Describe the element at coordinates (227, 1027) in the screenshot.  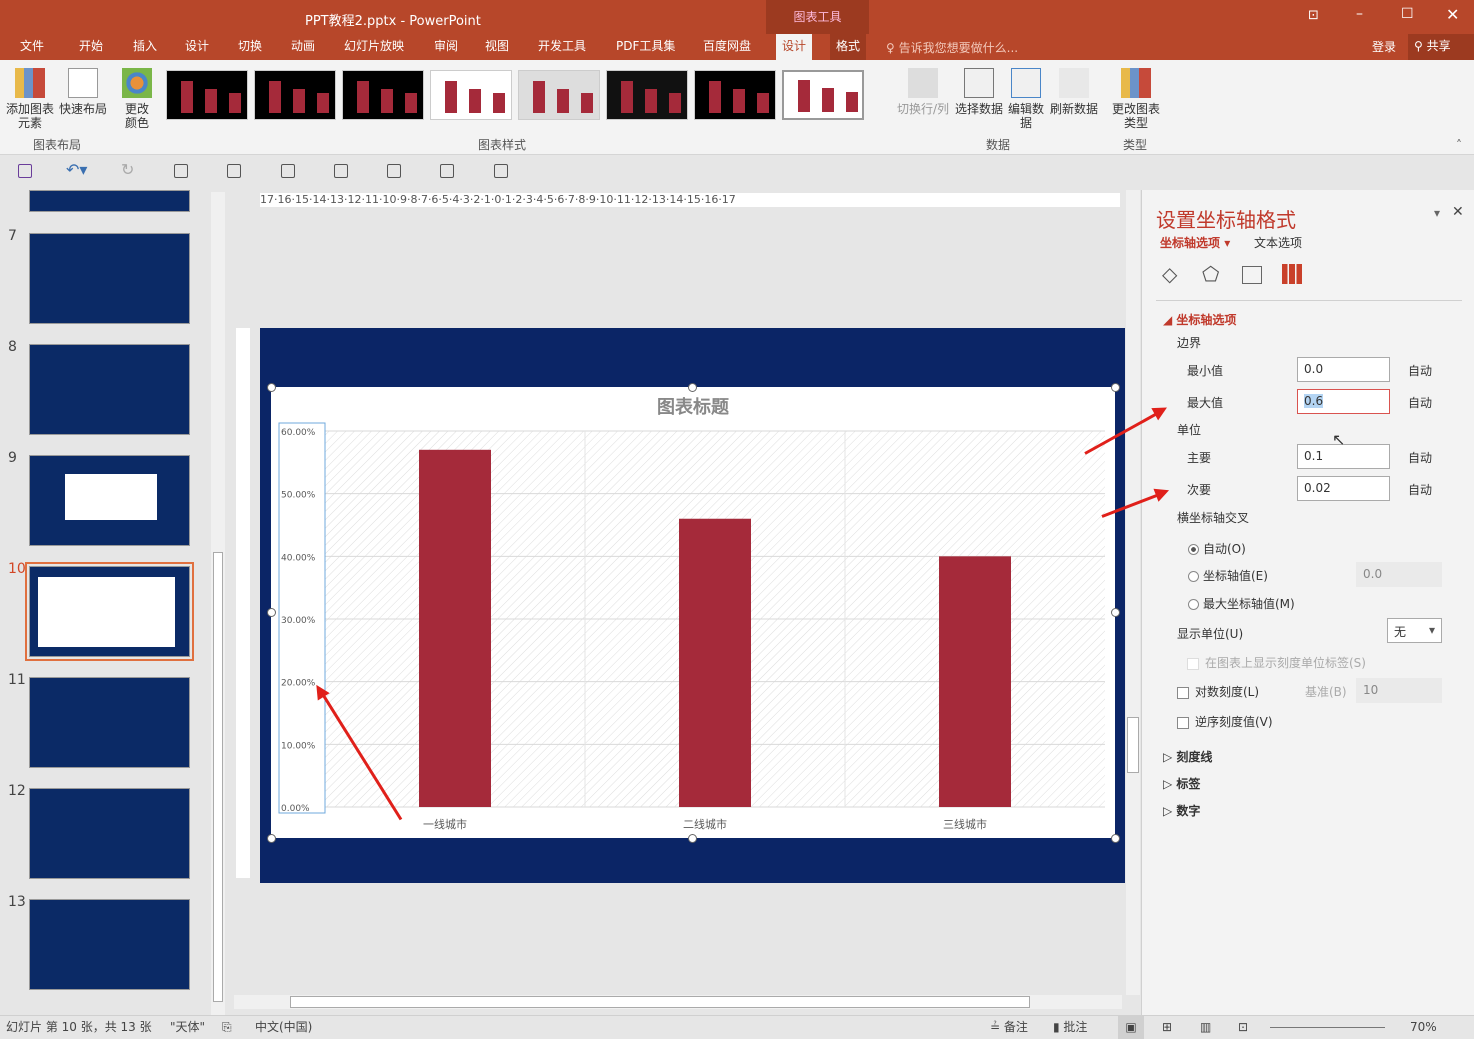
I see `spellcheck-icon: ⎘` at that location.